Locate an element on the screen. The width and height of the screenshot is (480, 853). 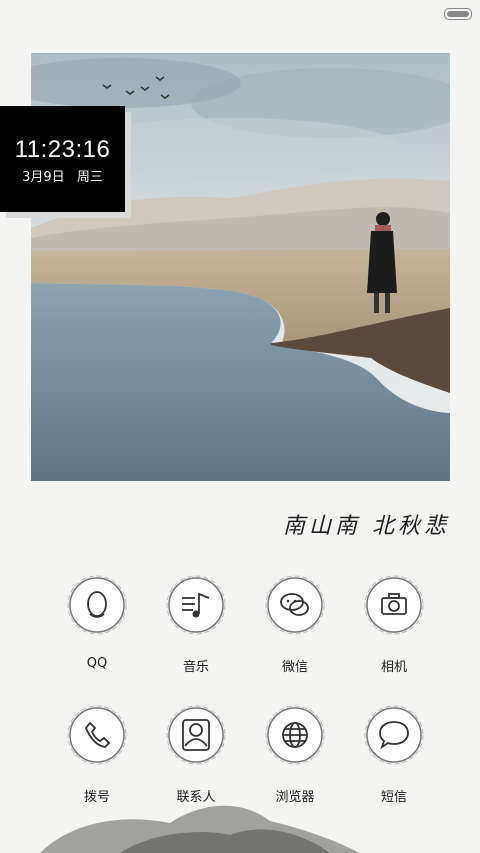
clock-widget: 11:23:16 3月9日 周三 is located at coordinates (62, 159).